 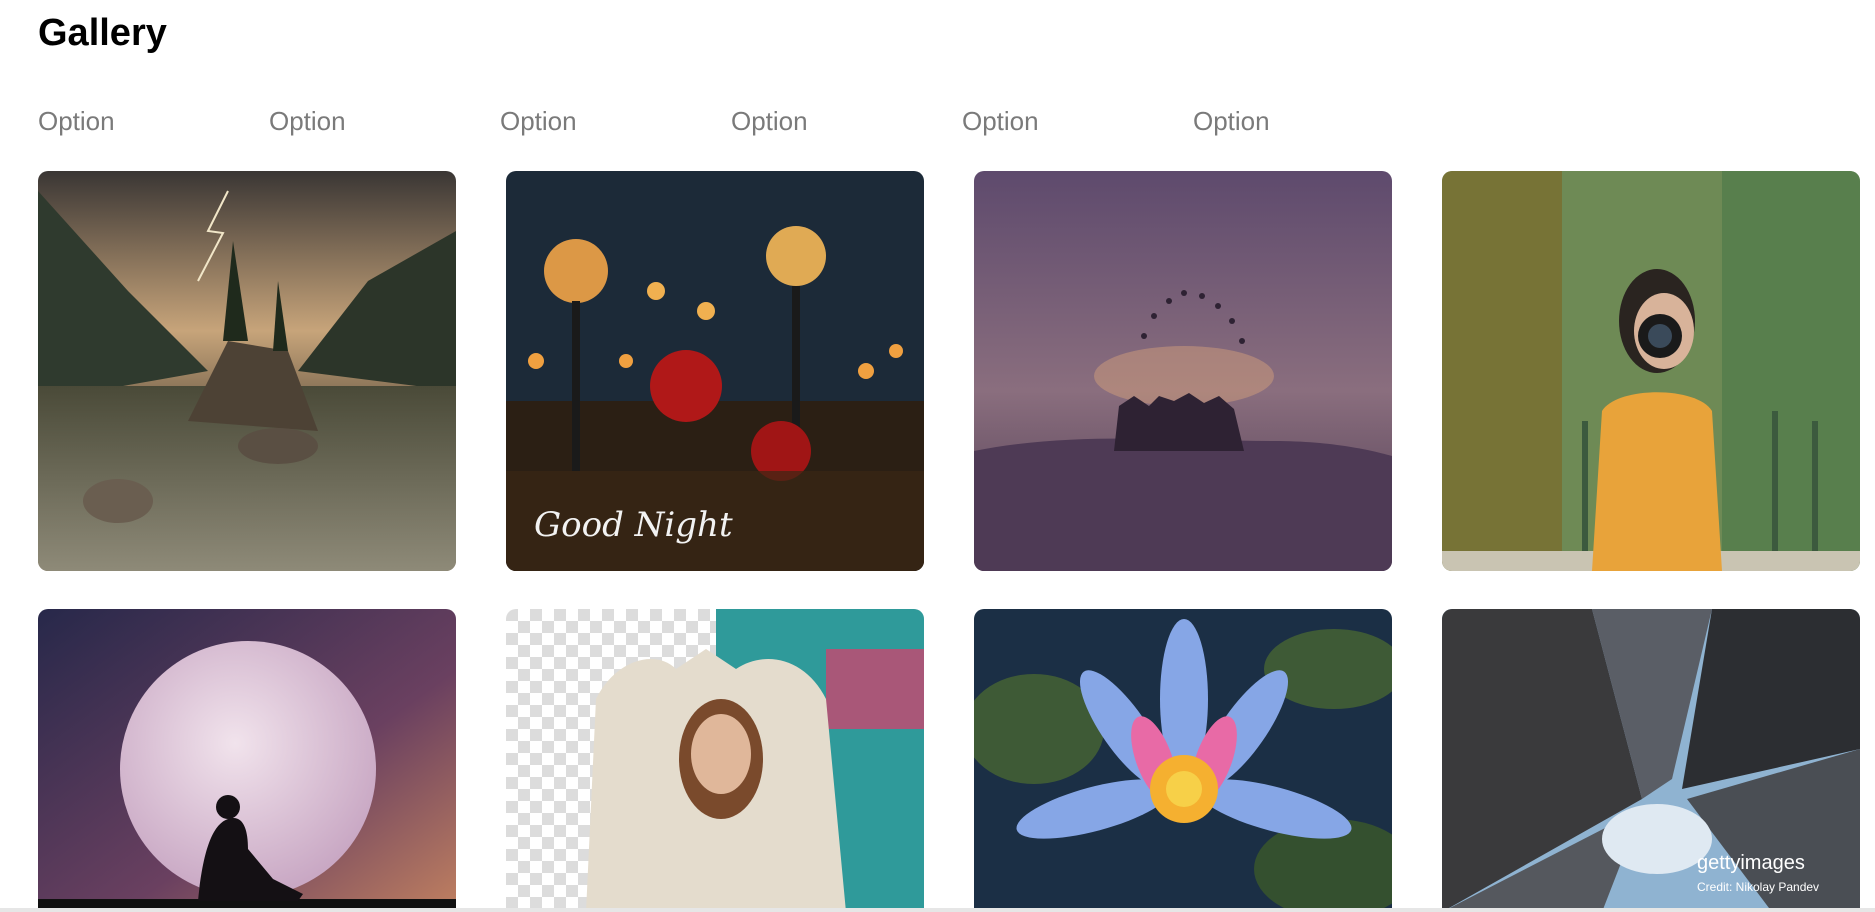 What do you see at coordinates (1183, 371) in the screenshot?
I see `gallery-image-graduation` at bounding box center [1183, 371].